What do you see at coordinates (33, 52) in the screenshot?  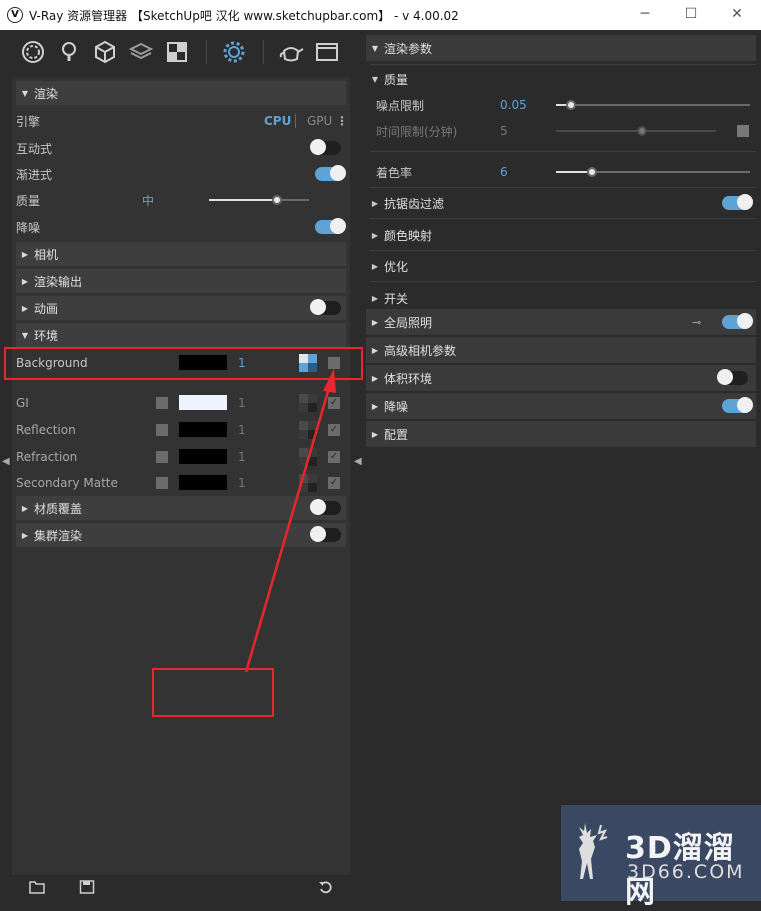 I see `materials-icon` at bounding box center [33, 52].